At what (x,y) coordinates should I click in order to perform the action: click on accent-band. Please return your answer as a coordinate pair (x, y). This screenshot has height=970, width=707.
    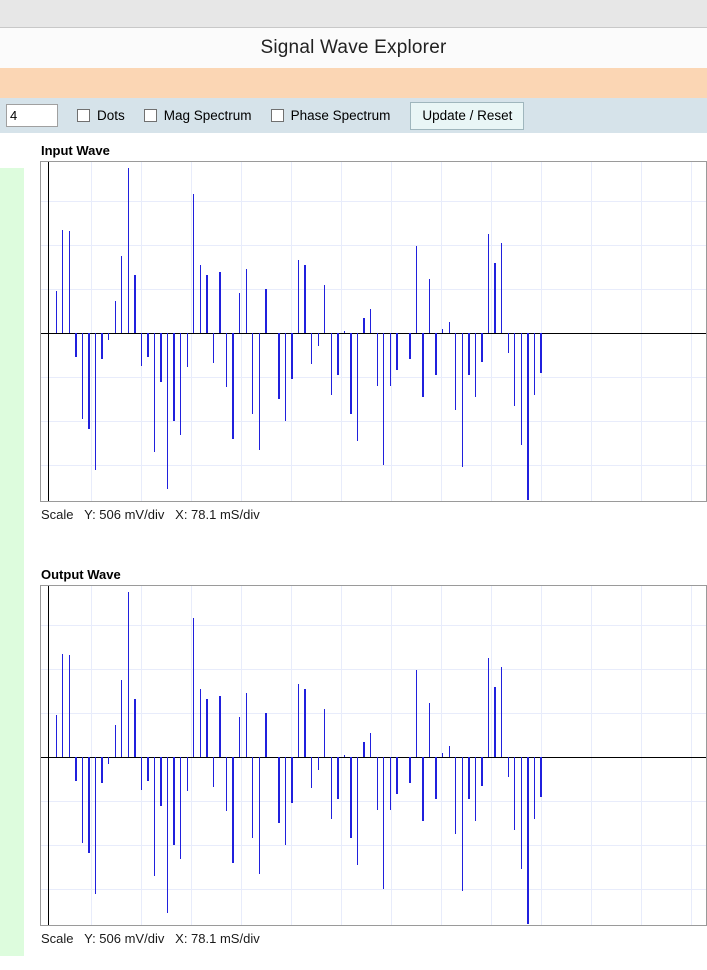
    Looking at the image, I should click on (353, 83).